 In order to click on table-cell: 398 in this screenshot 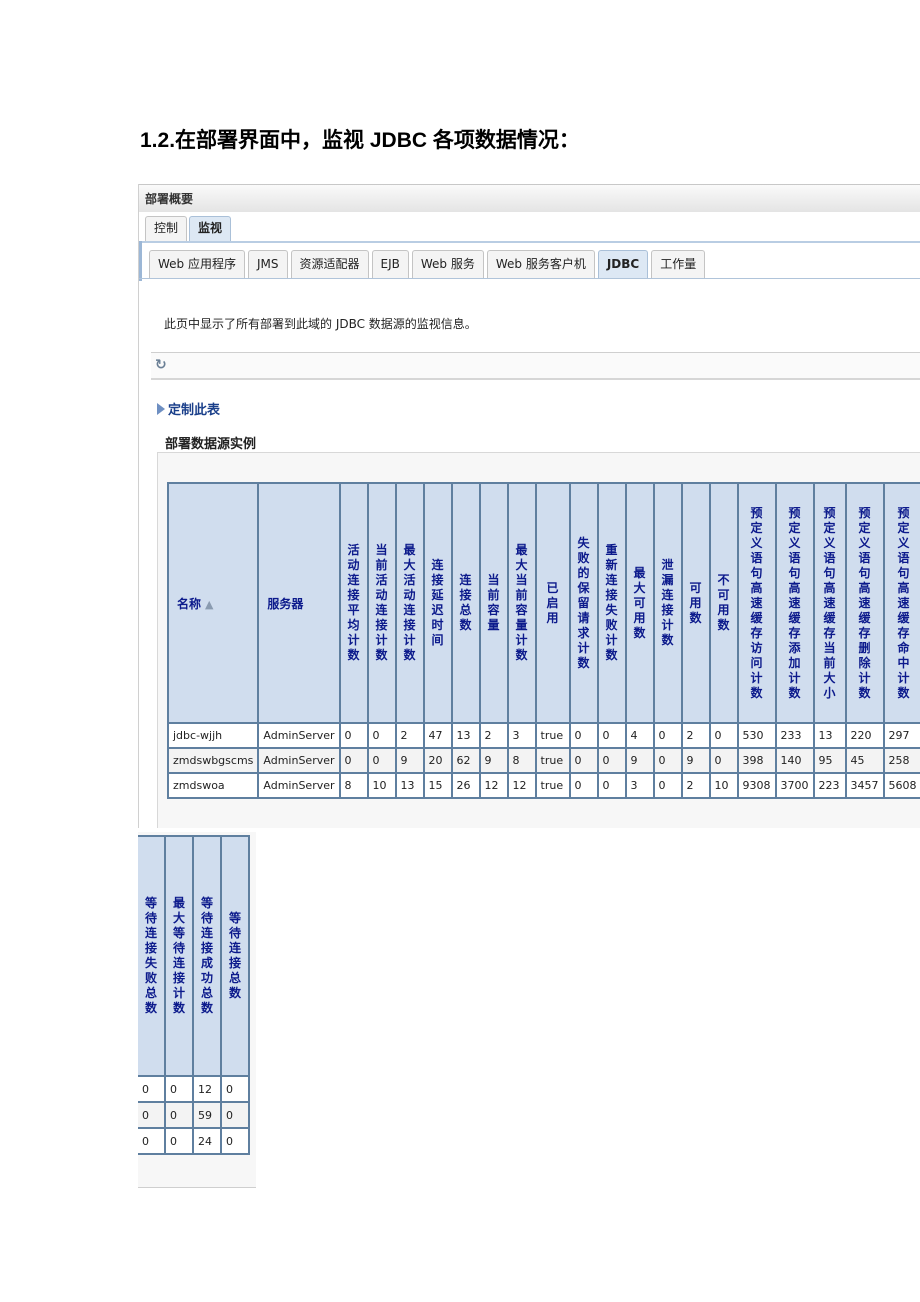, I will do `click(756, 760)`.